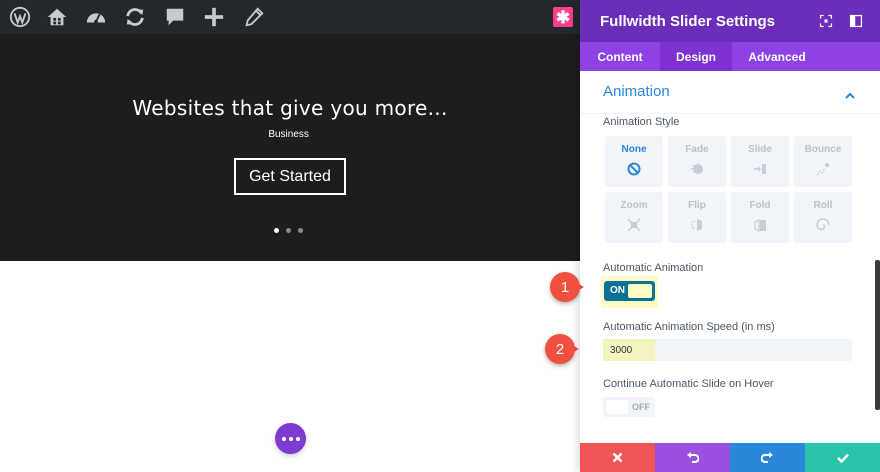  What do you see at coordinates (629, 407) in the screenshot?
I see `hover-slide-toggle: OFF` at bounding box center [629, 407].